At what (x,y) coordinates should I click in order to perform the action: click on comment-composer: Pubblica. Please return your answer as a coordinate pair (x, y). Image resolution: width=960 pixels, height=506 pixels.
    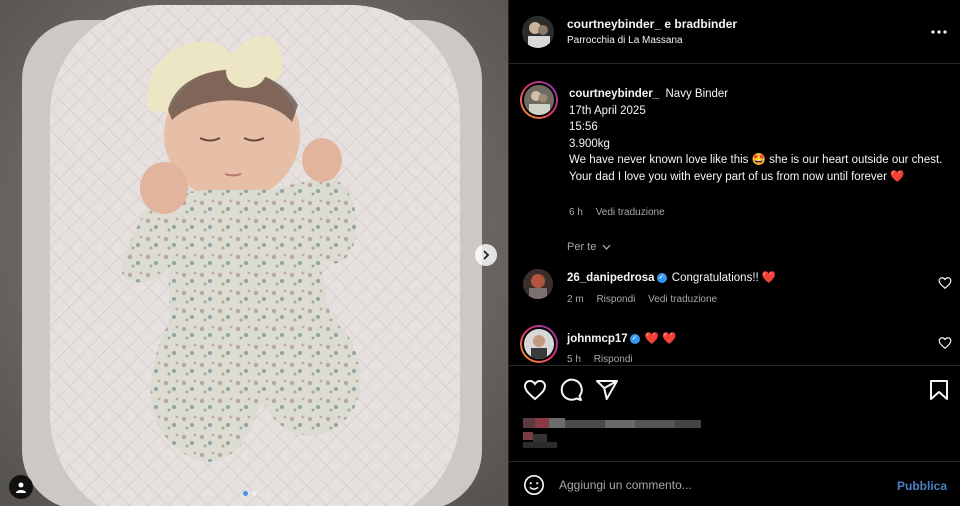
    Looking at the image, I should click on (734, 483).